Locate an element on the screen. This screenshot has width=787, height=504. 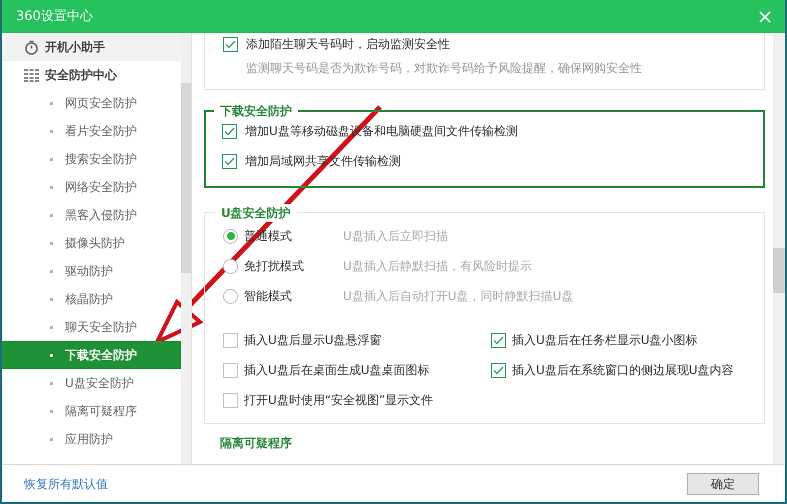
sidebar-item: 下载安全防护 is located at coordinates (91, 355).